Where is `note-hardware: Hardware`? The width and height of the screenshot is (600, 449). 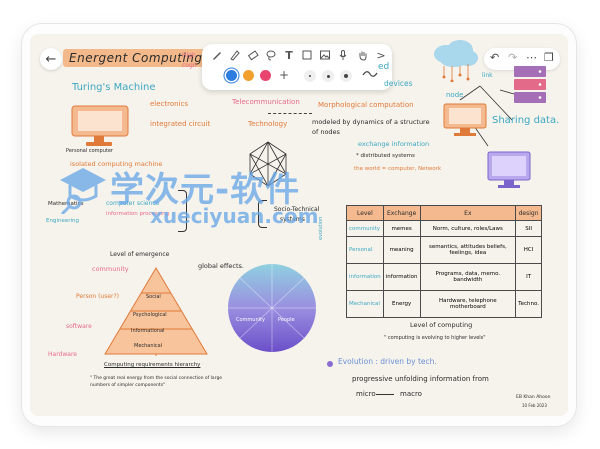
note-hardware: Hardware is located at coordinates (62, 354).